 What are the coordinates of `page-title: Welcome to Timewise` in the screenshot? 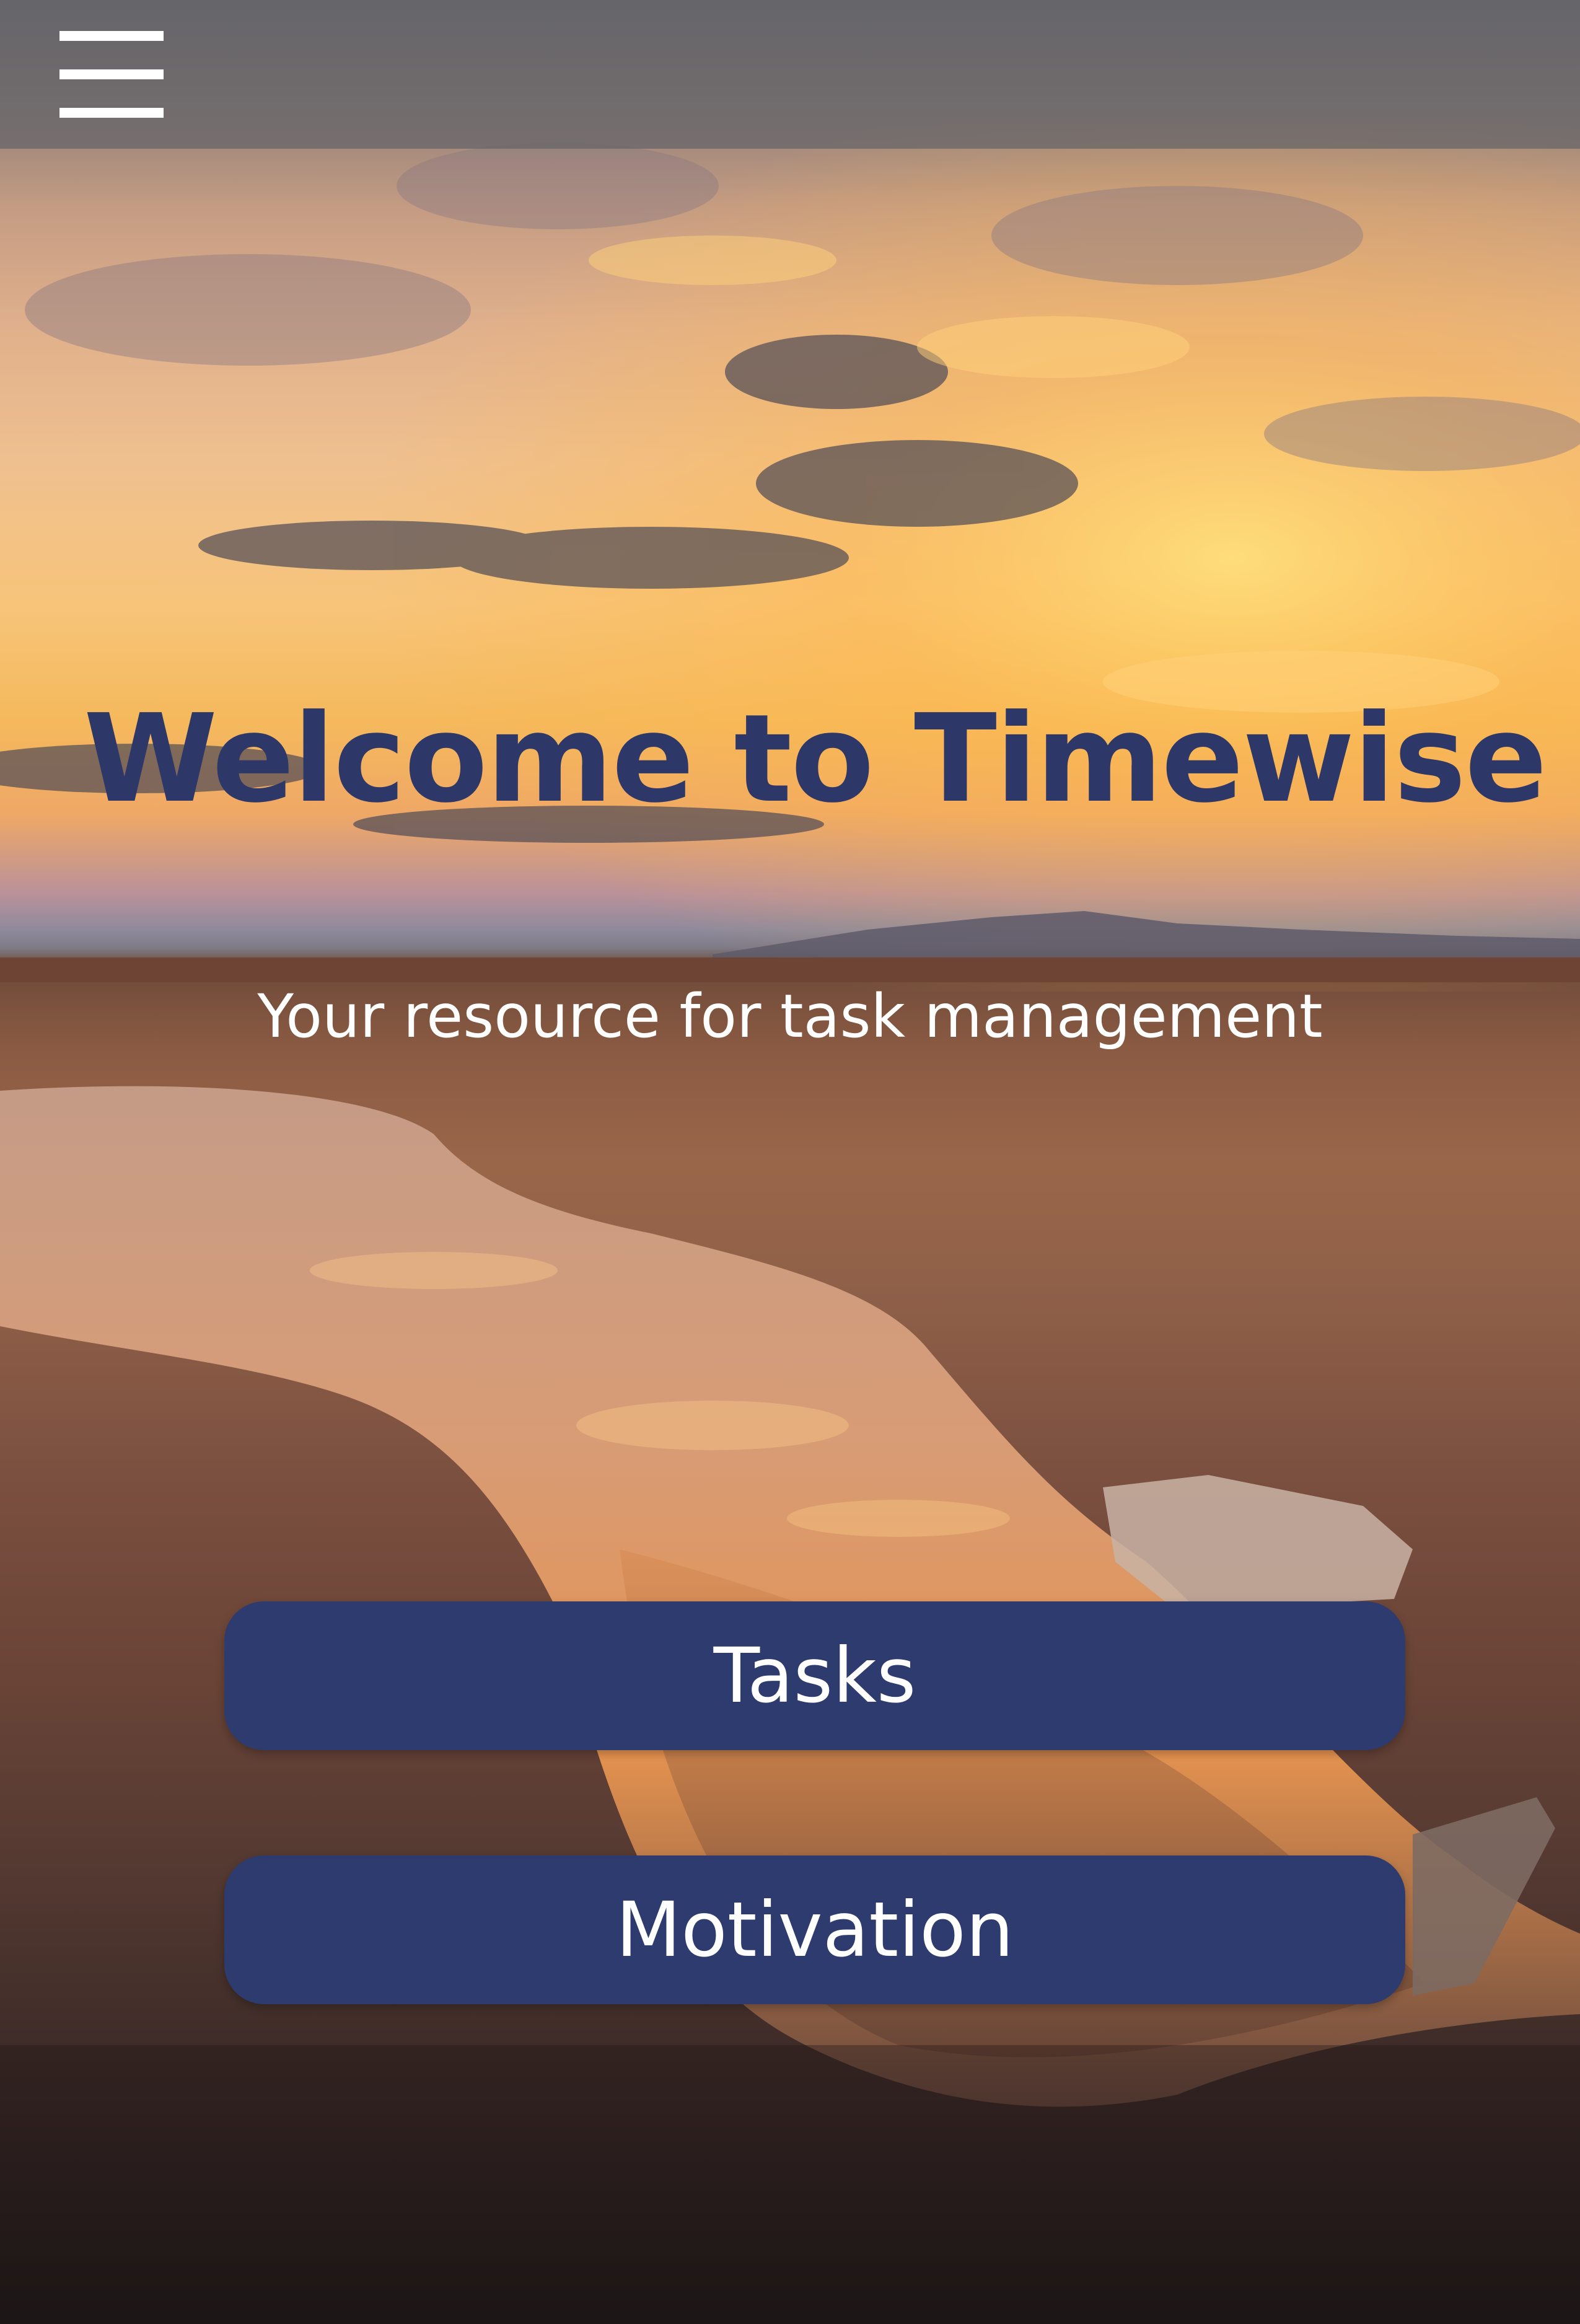 It's located at (815, 760).